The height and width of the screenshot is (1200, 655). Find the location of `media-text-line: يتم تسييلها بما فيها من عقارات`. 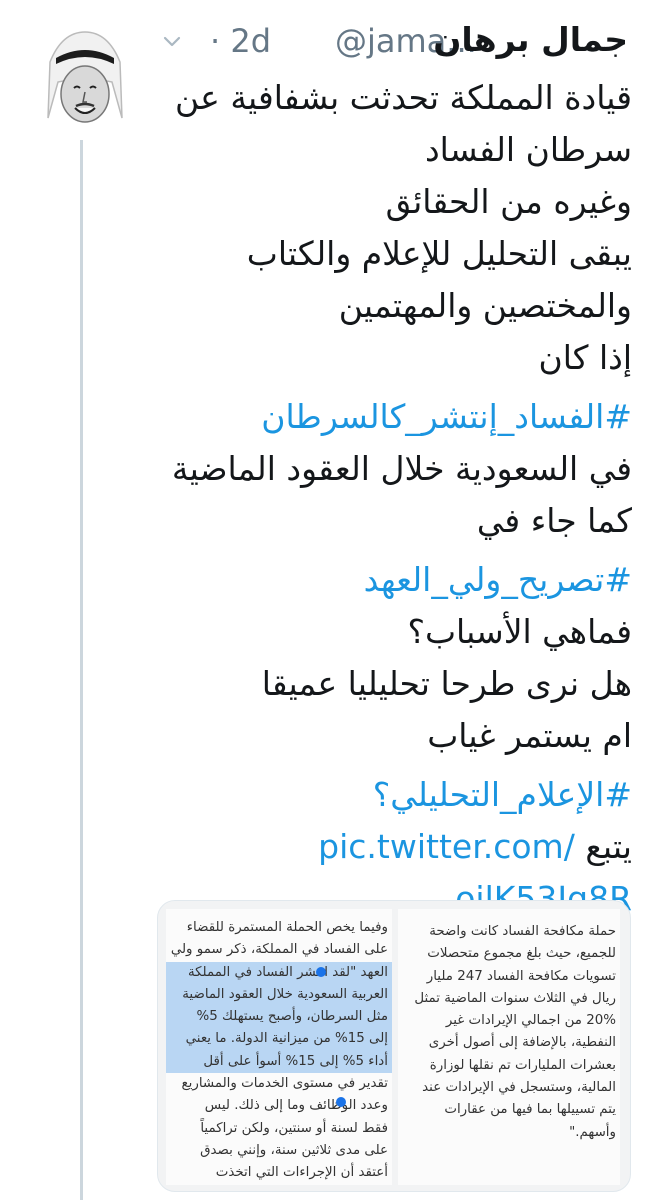

media-text-line: يتم تسييلها بما فيها من عقارات is located at coordinates (530, 1110).